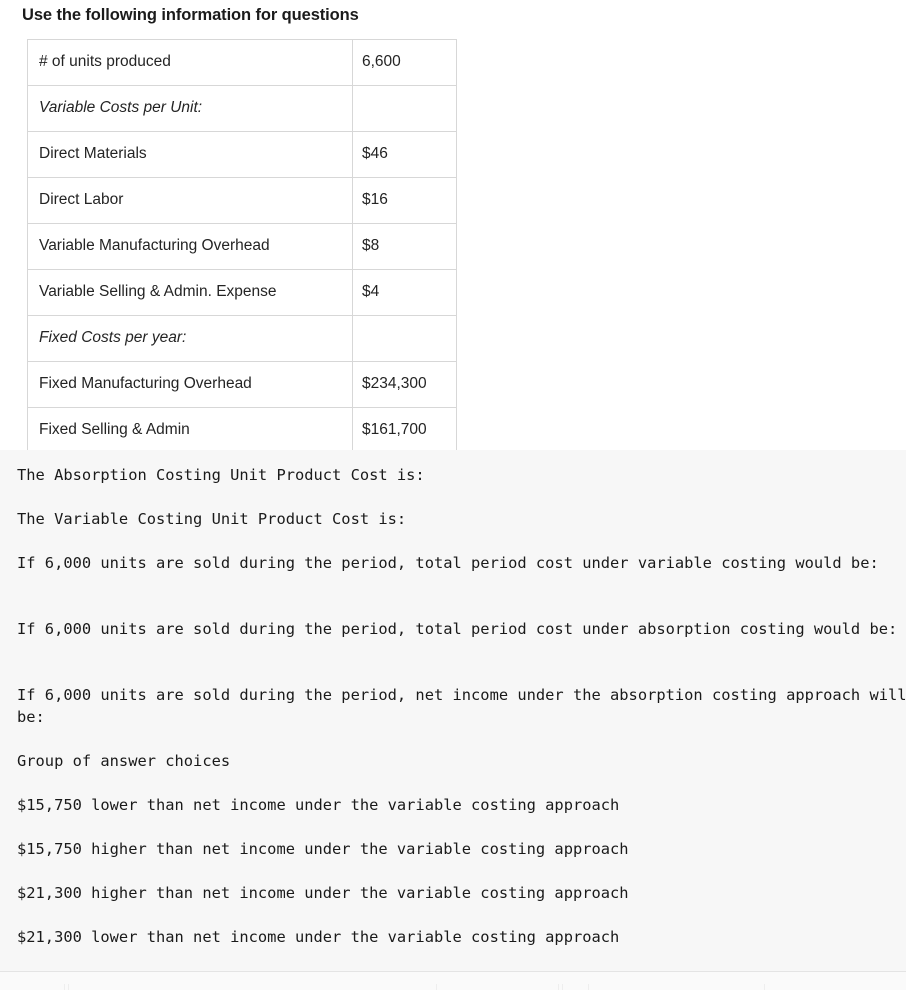  I want to click on table-row: Fixed Manufacturing Overhead $234,300, so click(242, 384).